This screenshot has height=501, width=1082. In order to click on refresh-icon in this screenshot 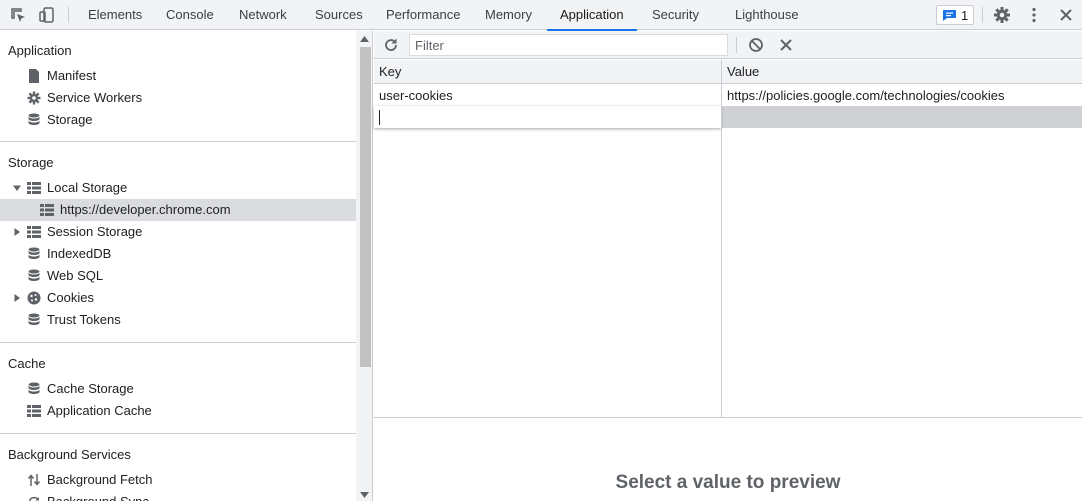, I will do `click(391, 45)`.